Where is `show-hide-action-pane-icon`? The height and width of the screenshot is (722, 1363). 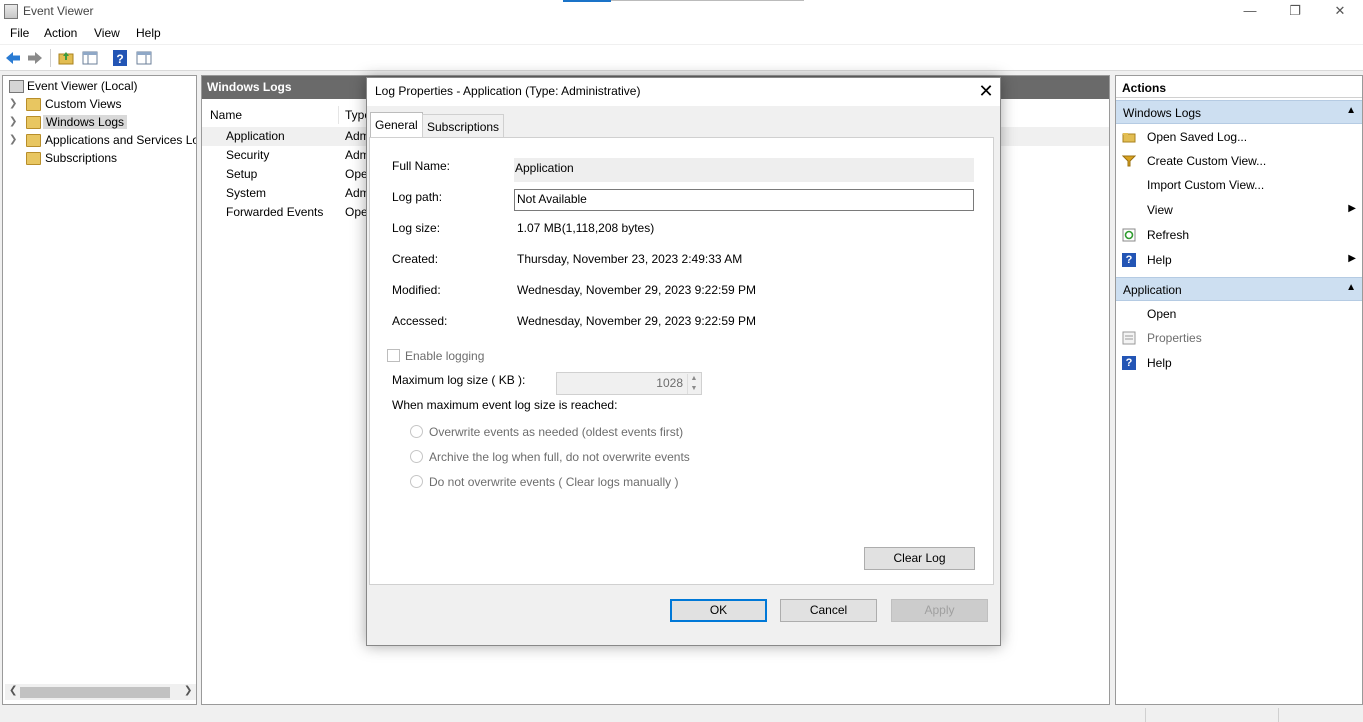
show-hide-action-pane-icon is located at coordinates (144, 58).